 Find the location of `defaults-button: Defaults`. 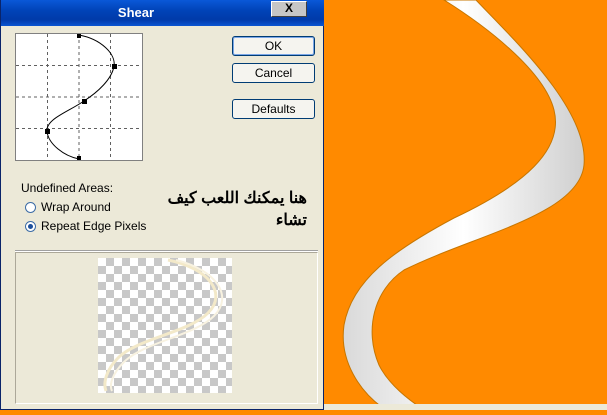

defaults-button: Defaults is located at coordinates (273, 109).